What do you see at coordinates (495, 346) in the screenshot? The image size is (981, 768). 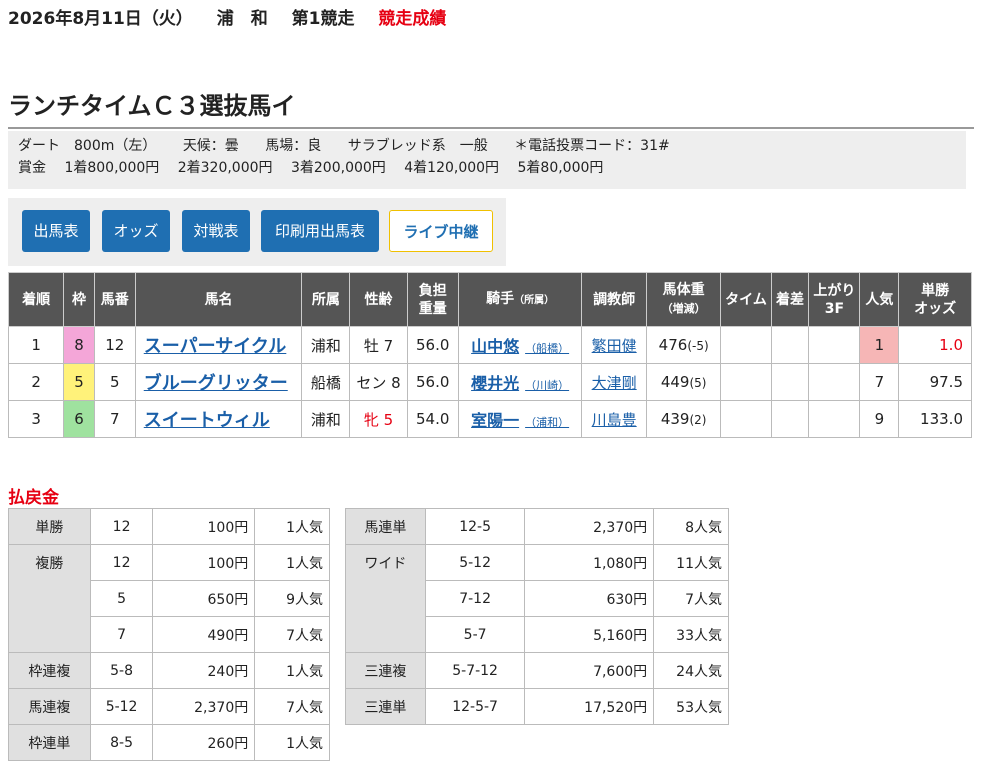 I see `jockey-link: 山中悠` at bounding box center [495, 346].